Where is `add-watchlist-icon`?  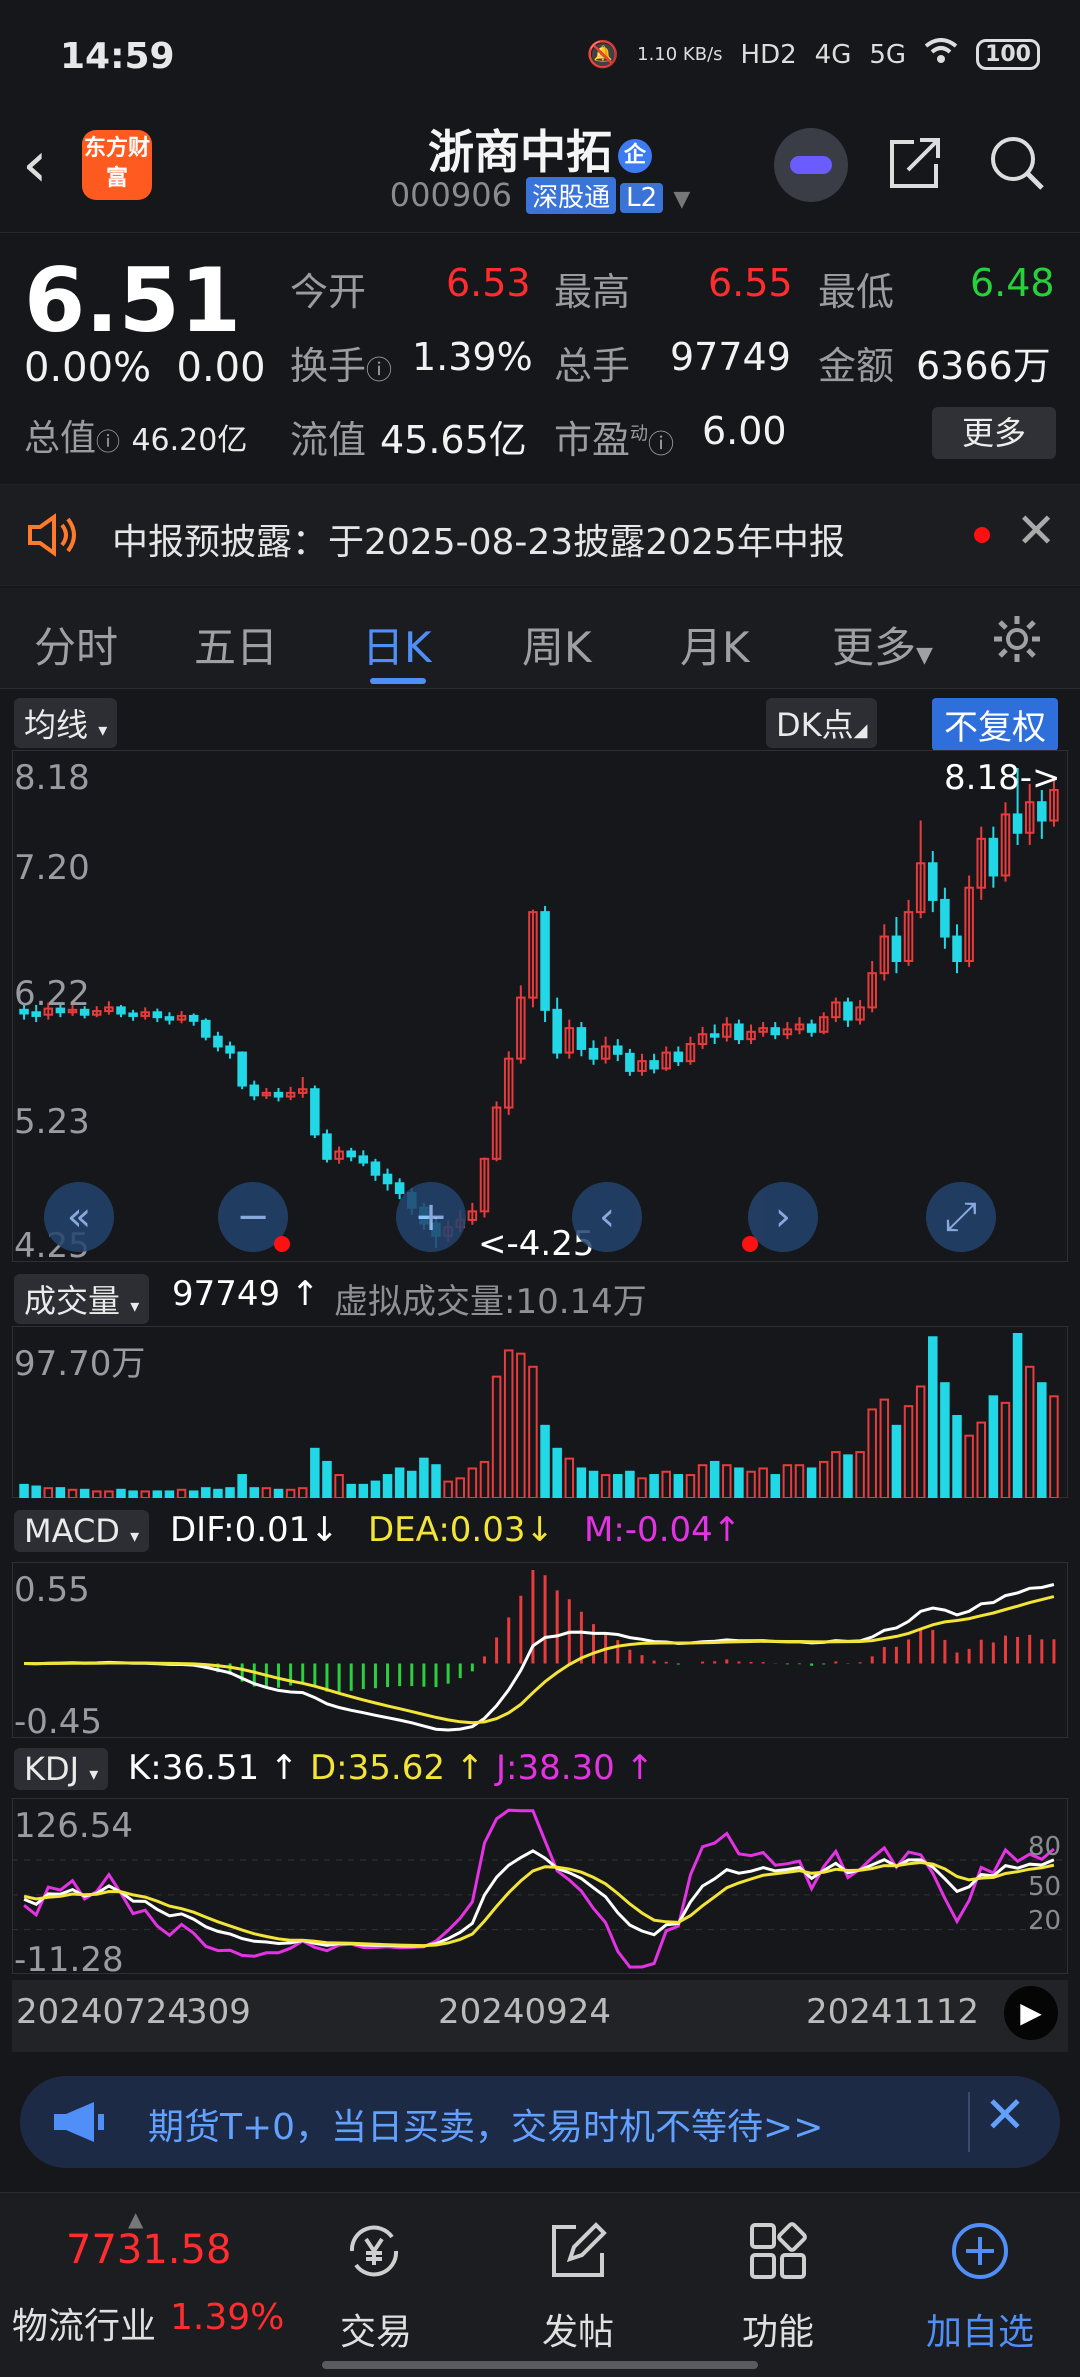 add-watchlist-icon is located at coordinates (980, 2251).